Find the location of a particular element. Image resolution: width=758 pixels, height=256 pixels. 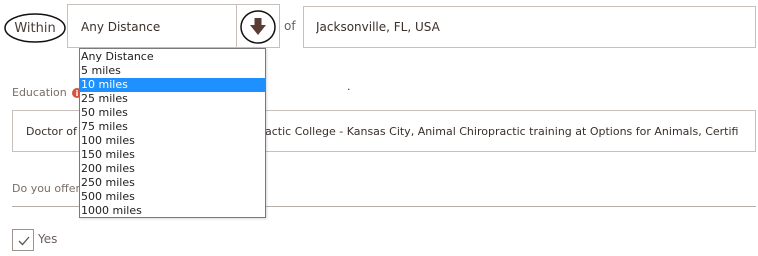

yes-checkbox is located at coordinates (23, 240).